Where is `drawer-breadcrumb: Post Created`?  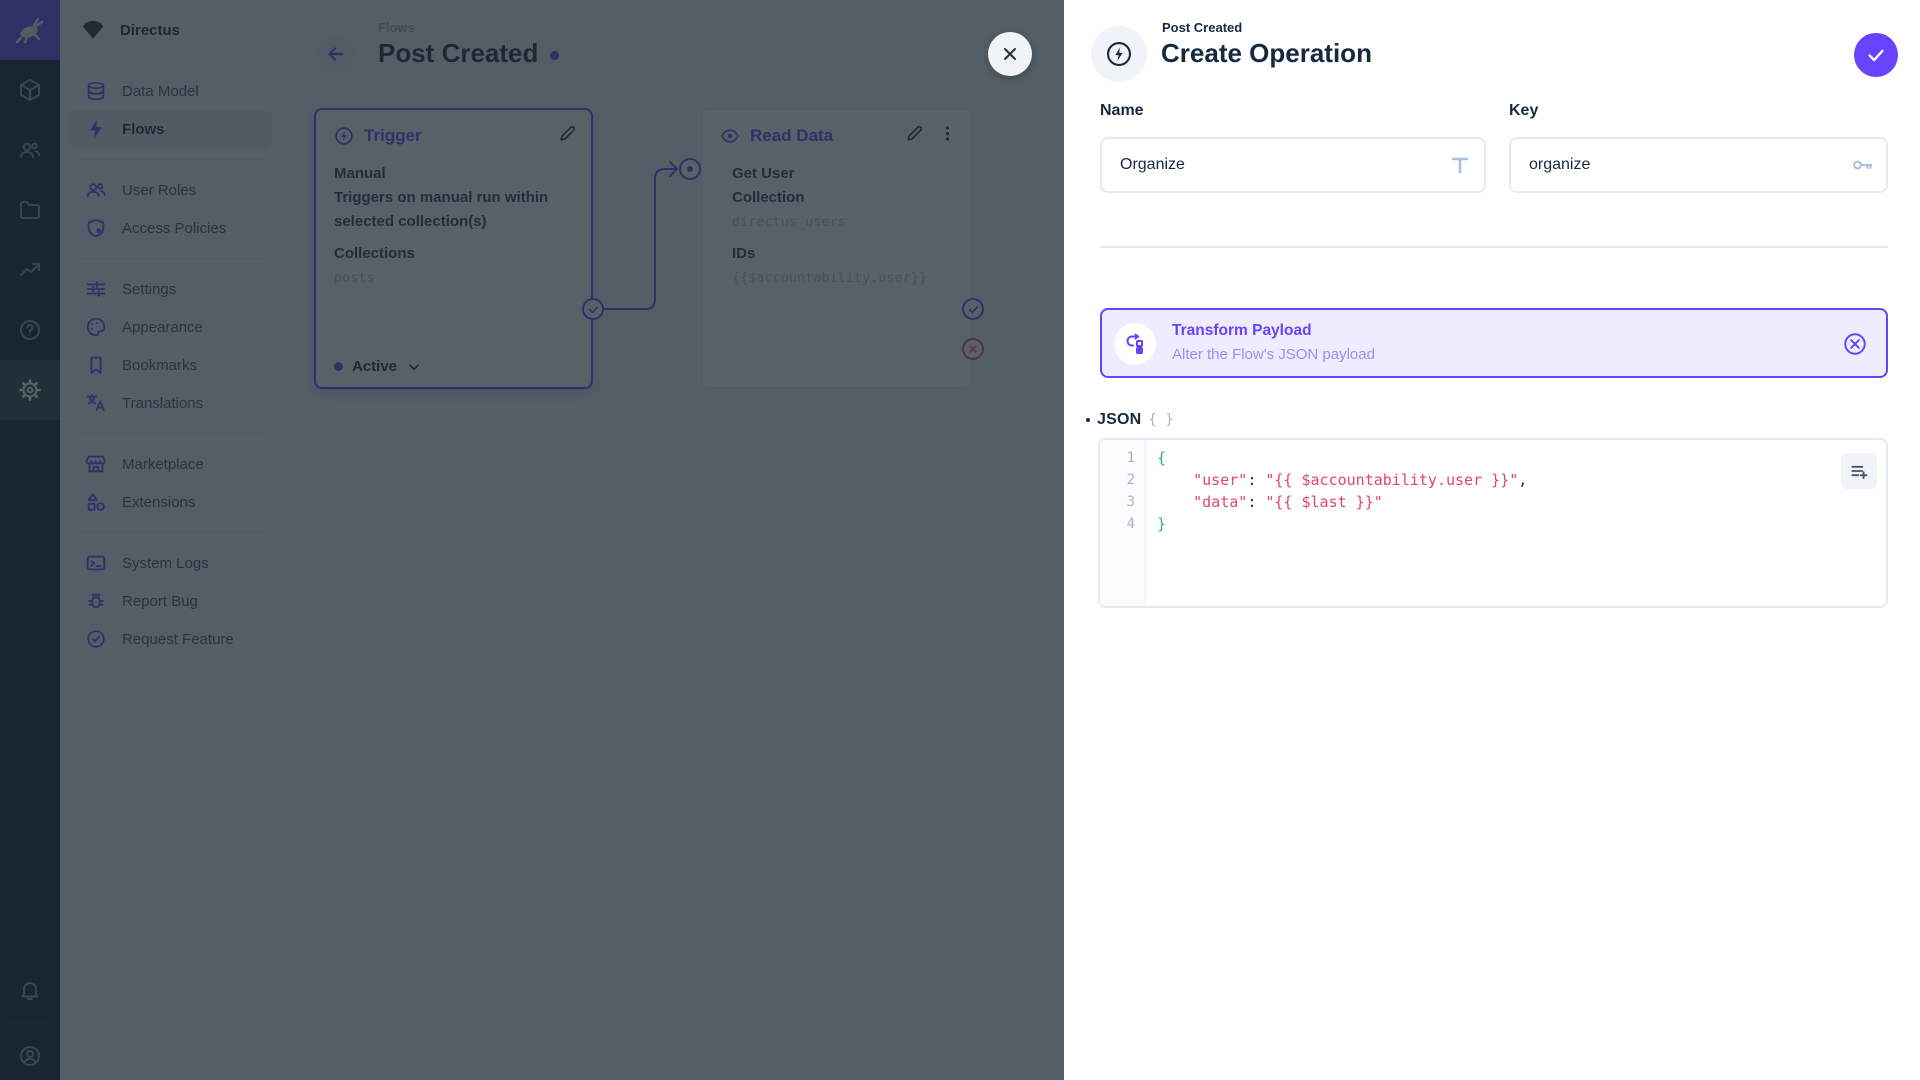
drawer-breadcrumb: Post Created is located at coordinates (1202, 27).